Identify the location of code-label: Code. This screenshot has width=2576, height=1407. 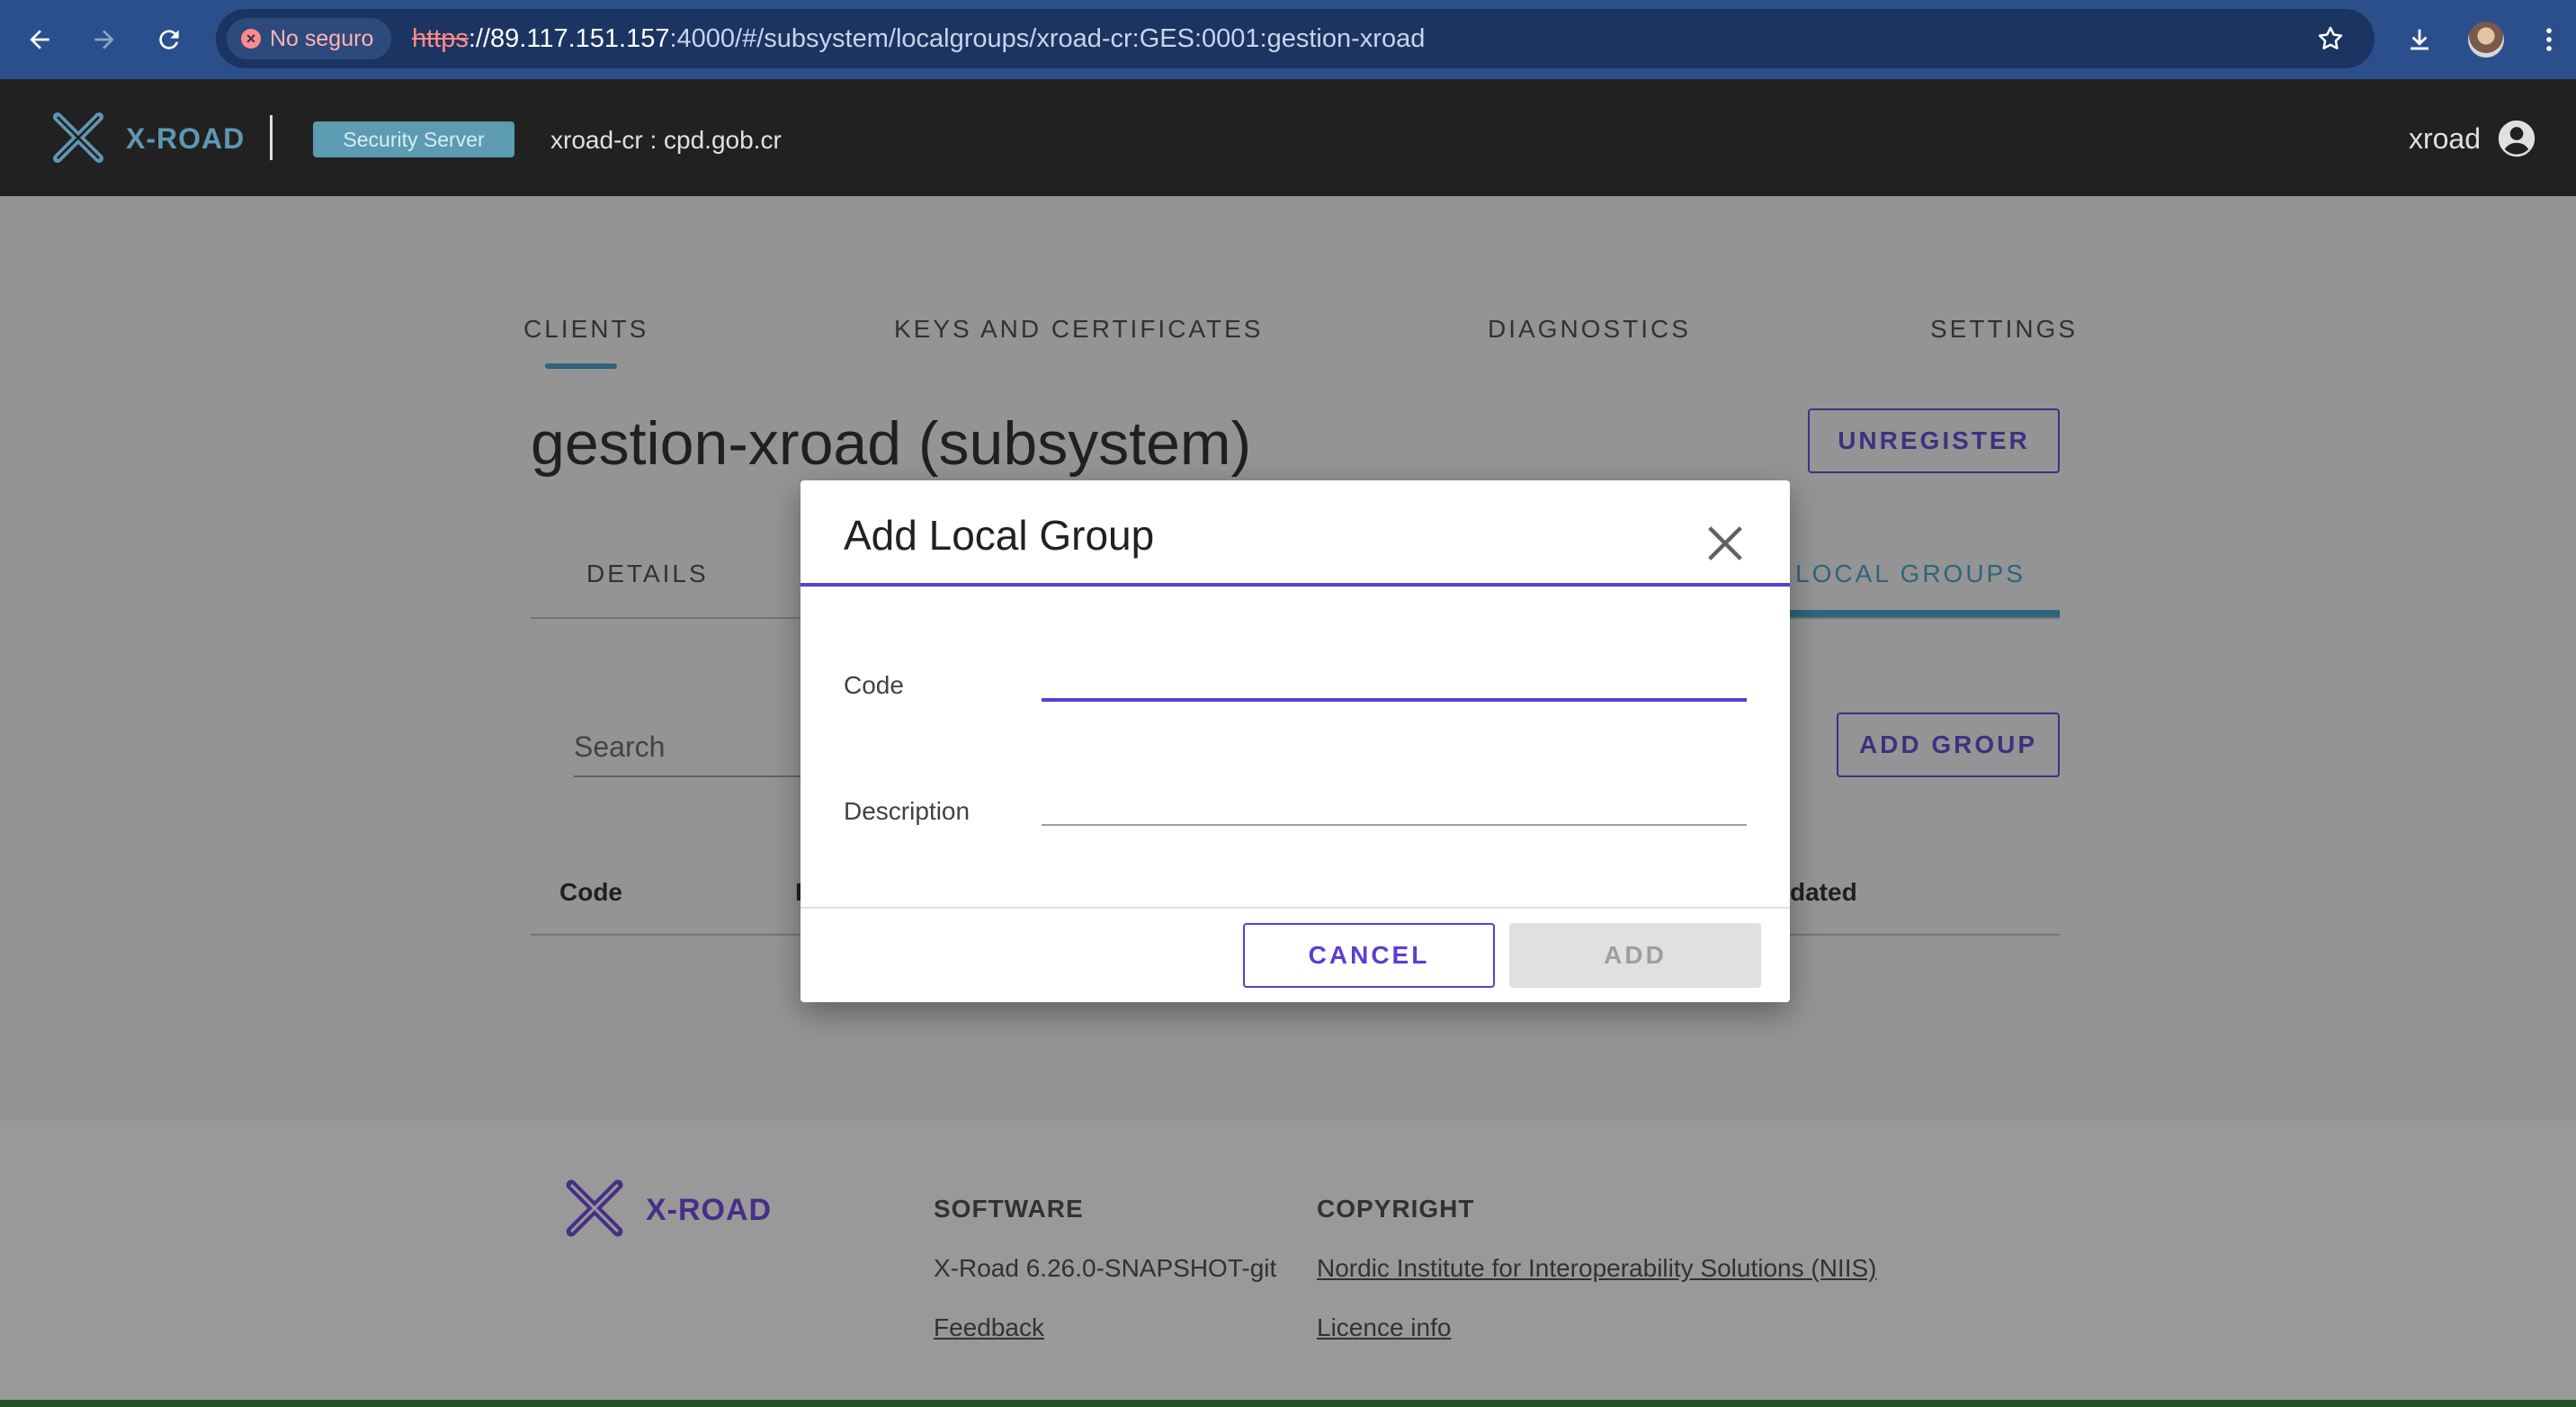
(874, 685).